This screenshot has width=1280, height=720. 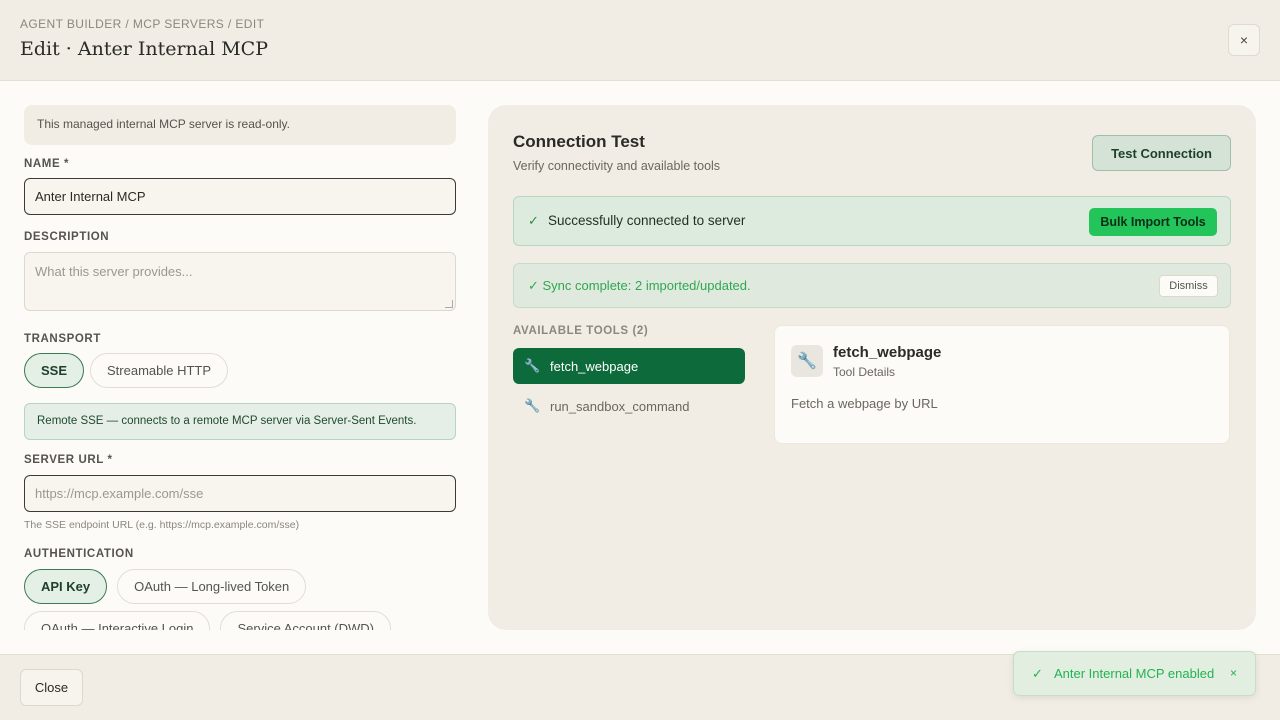 I want to click on tool-detail-name: fetch_webpage, so click(x=887, y=352).